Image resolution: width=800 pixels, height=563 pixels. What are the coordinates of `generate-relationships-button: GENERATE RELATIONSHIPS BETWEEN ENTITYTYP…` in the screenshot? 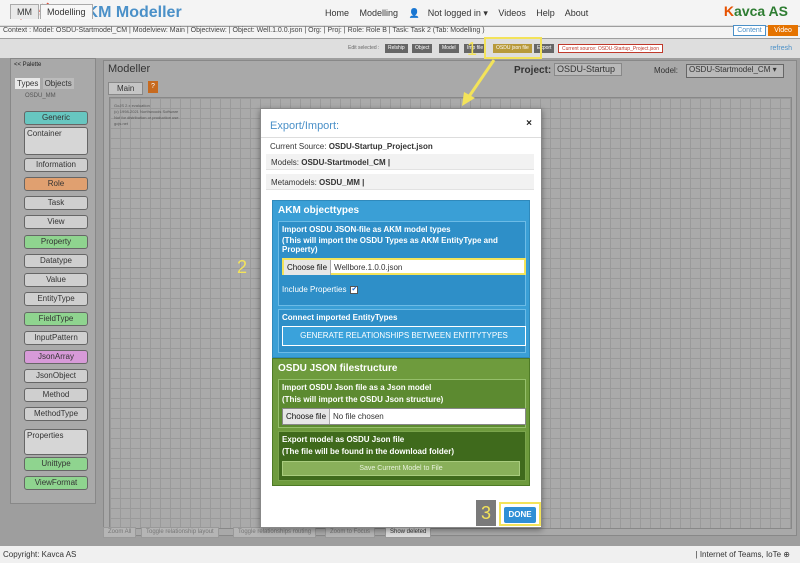 It's located at (404, 336).